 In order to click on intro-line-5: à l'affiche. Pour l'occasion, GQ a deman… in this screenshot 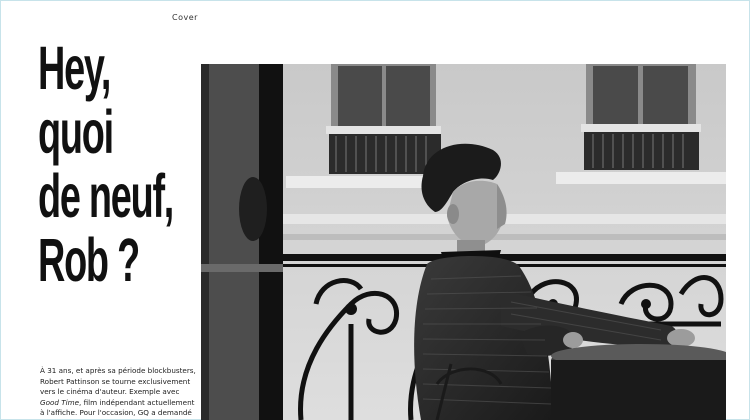, I will do `click(116, 413)`.